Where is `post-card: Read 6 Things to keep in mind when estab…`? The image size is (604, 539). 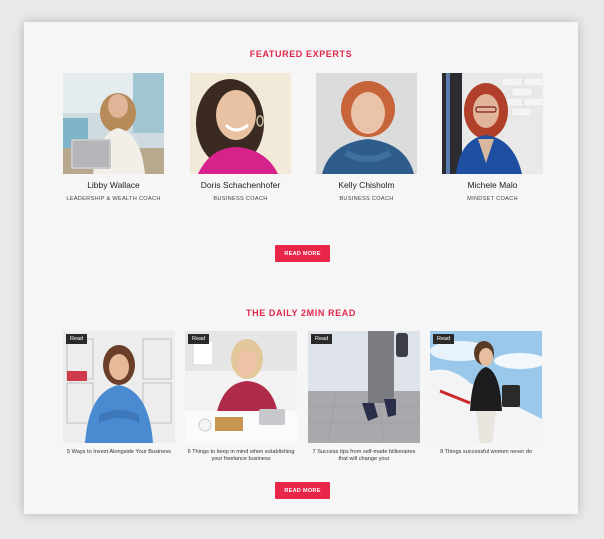
post-card: Read 6 Things to keep in mind when estab… is located at coordinates (241, 397).